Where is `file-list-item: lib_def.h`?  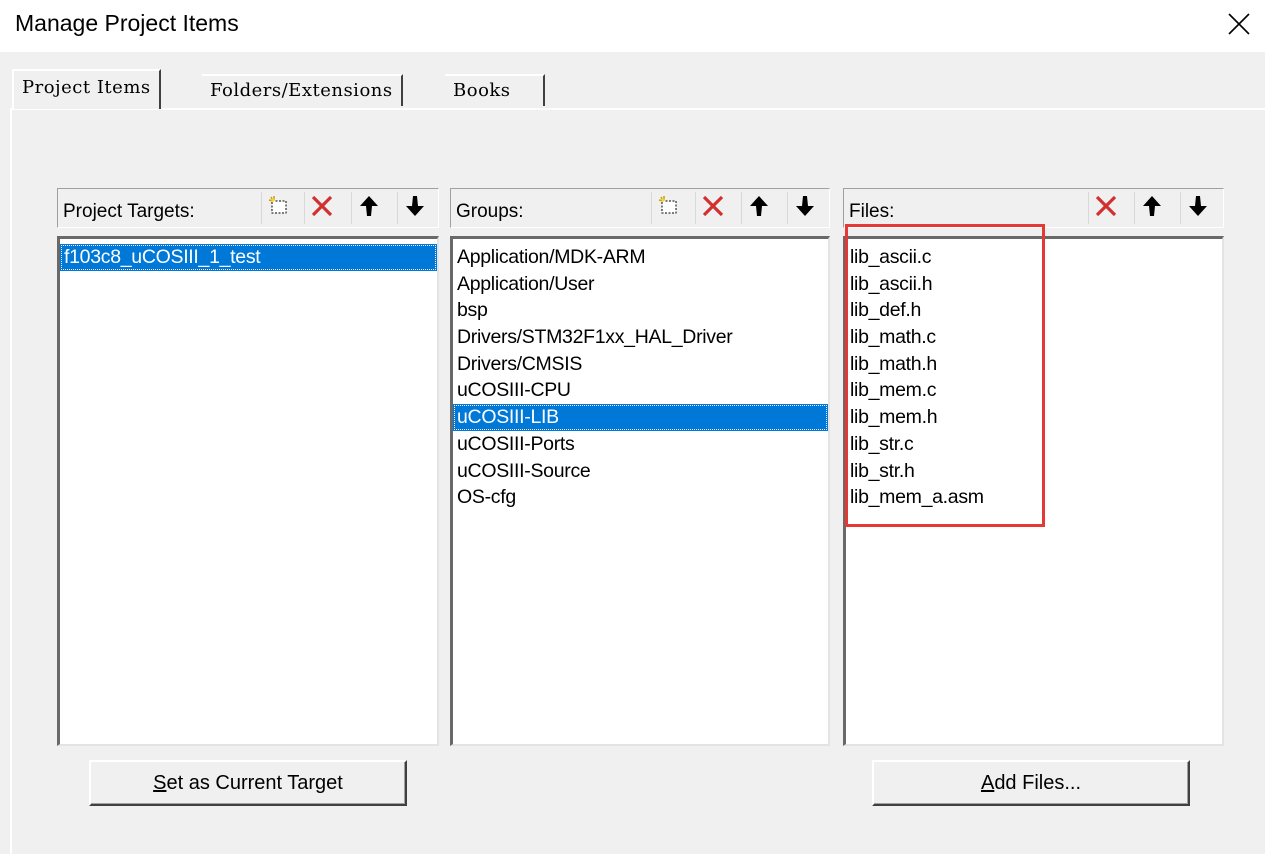
file-list-item: lib_def.h is located at coordinates (1034, 310).